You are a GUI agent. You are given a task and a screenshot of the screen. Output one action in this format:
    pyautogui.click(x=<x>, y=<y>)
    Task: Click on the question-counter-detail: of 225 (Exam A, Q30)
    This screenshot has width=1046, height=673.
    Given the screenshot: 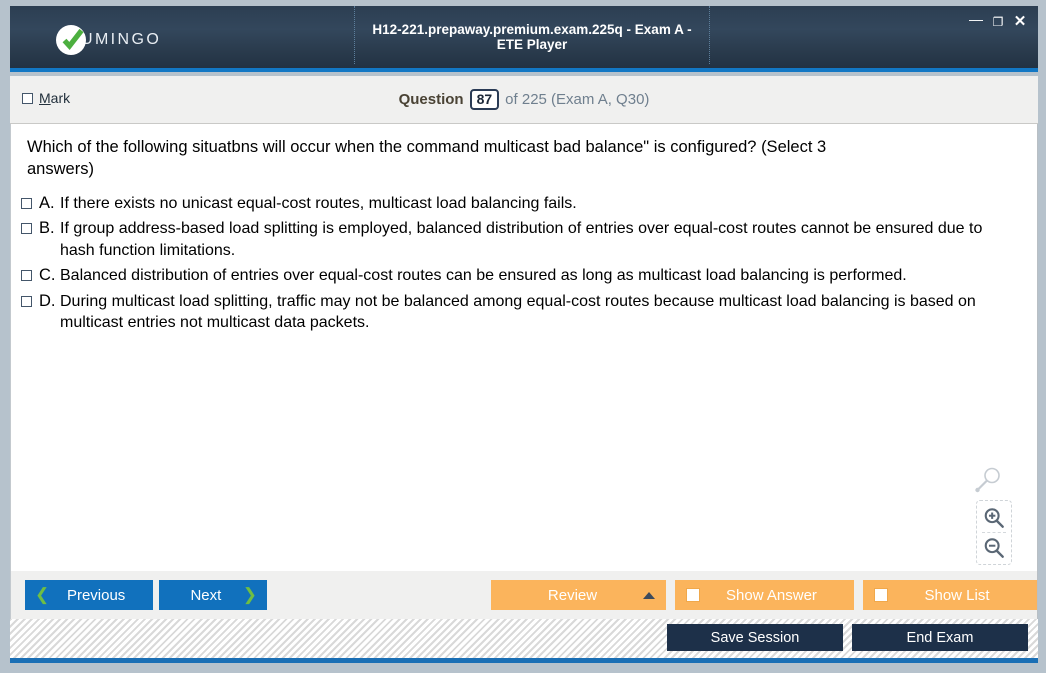 What is the action you would take?
    pyautogui.click(x=577, y=99)
    